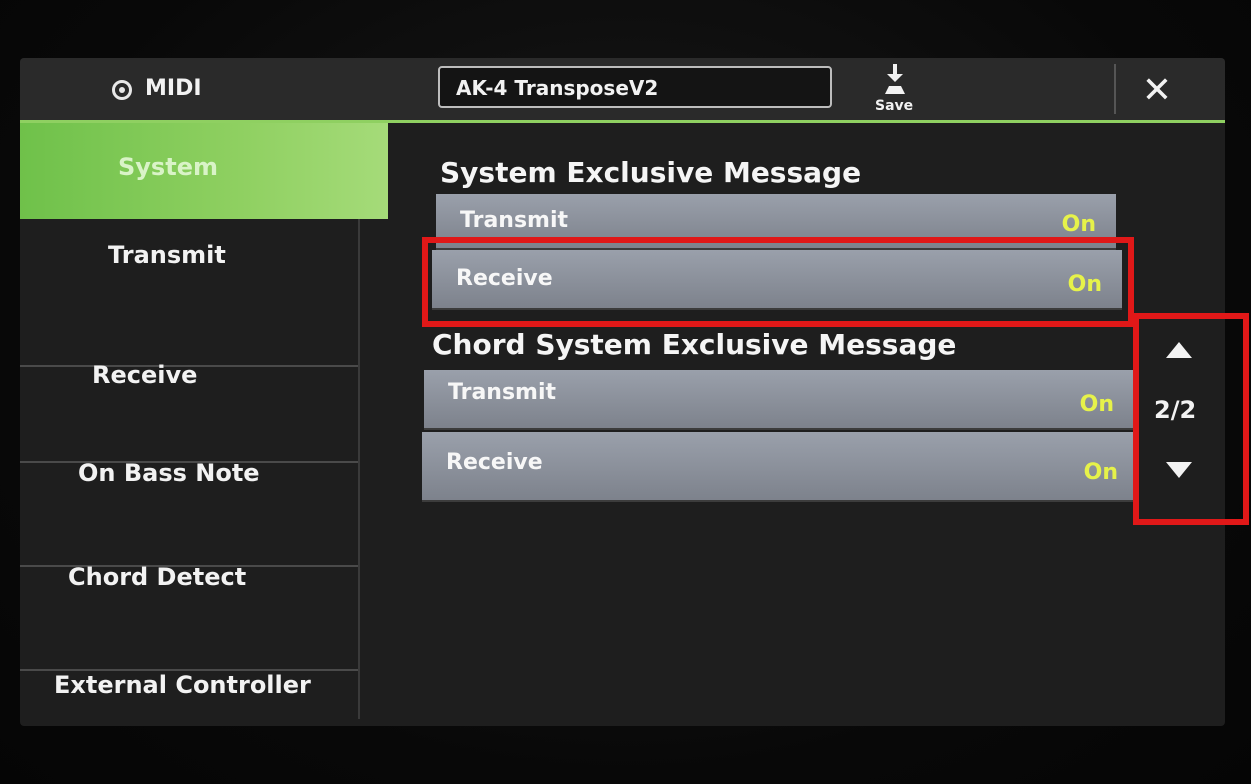 This screenshot has width=1251, height=784. I want to click on save-download-icon, so click(895, 79).